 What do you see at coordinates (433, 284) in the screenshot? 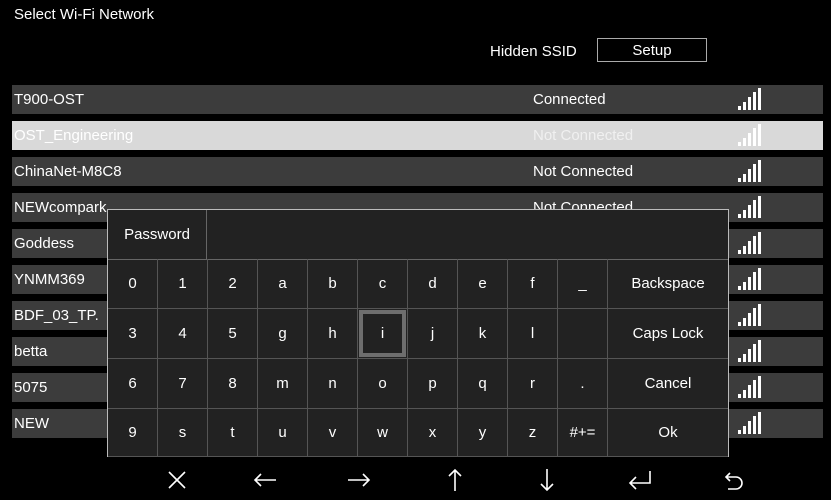
I see `key: d` at bounding box center [433, 284].